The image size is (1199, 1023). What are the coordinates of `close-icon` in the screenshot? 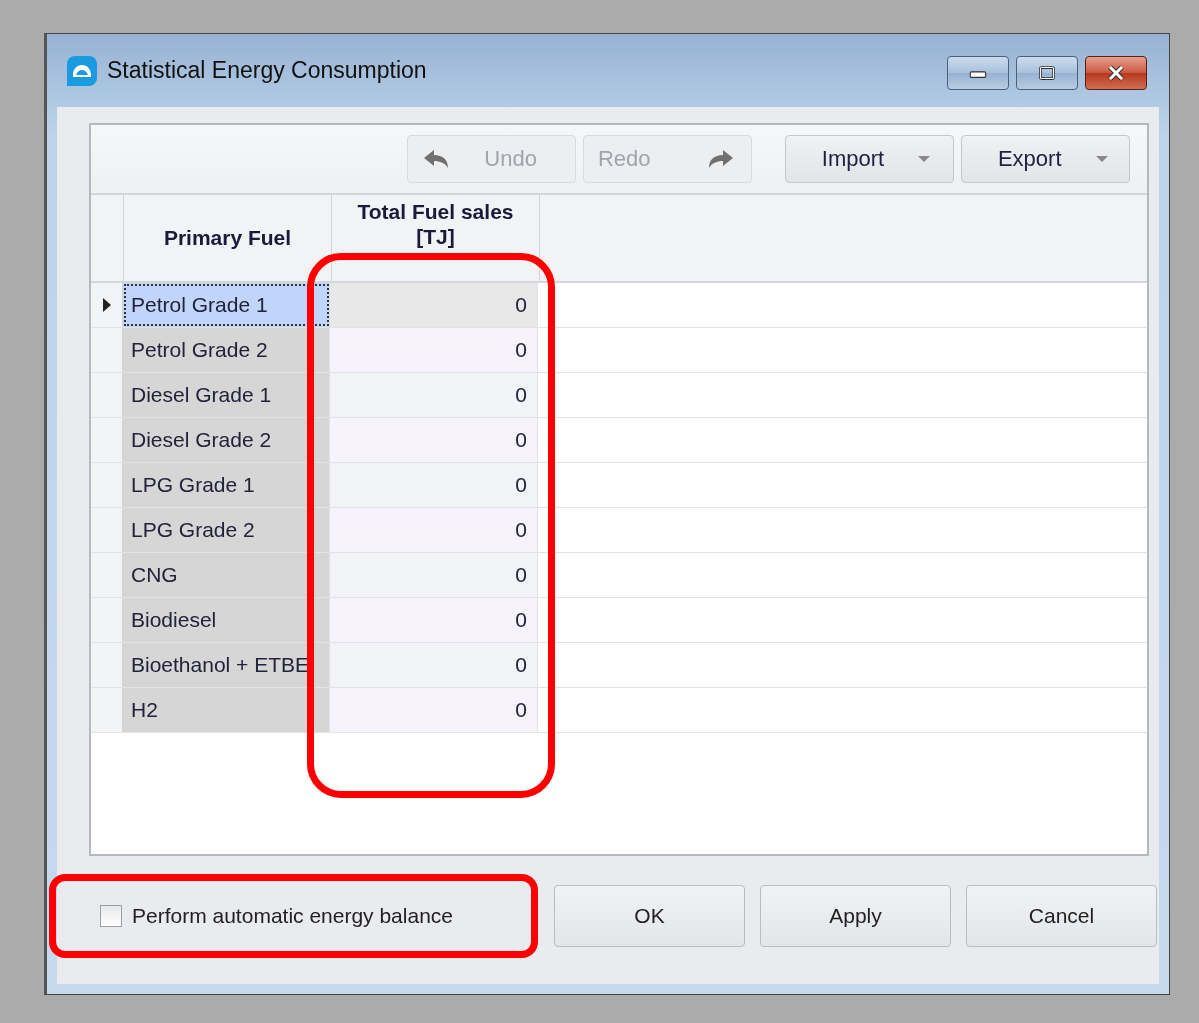 It's located at (1116, 73).